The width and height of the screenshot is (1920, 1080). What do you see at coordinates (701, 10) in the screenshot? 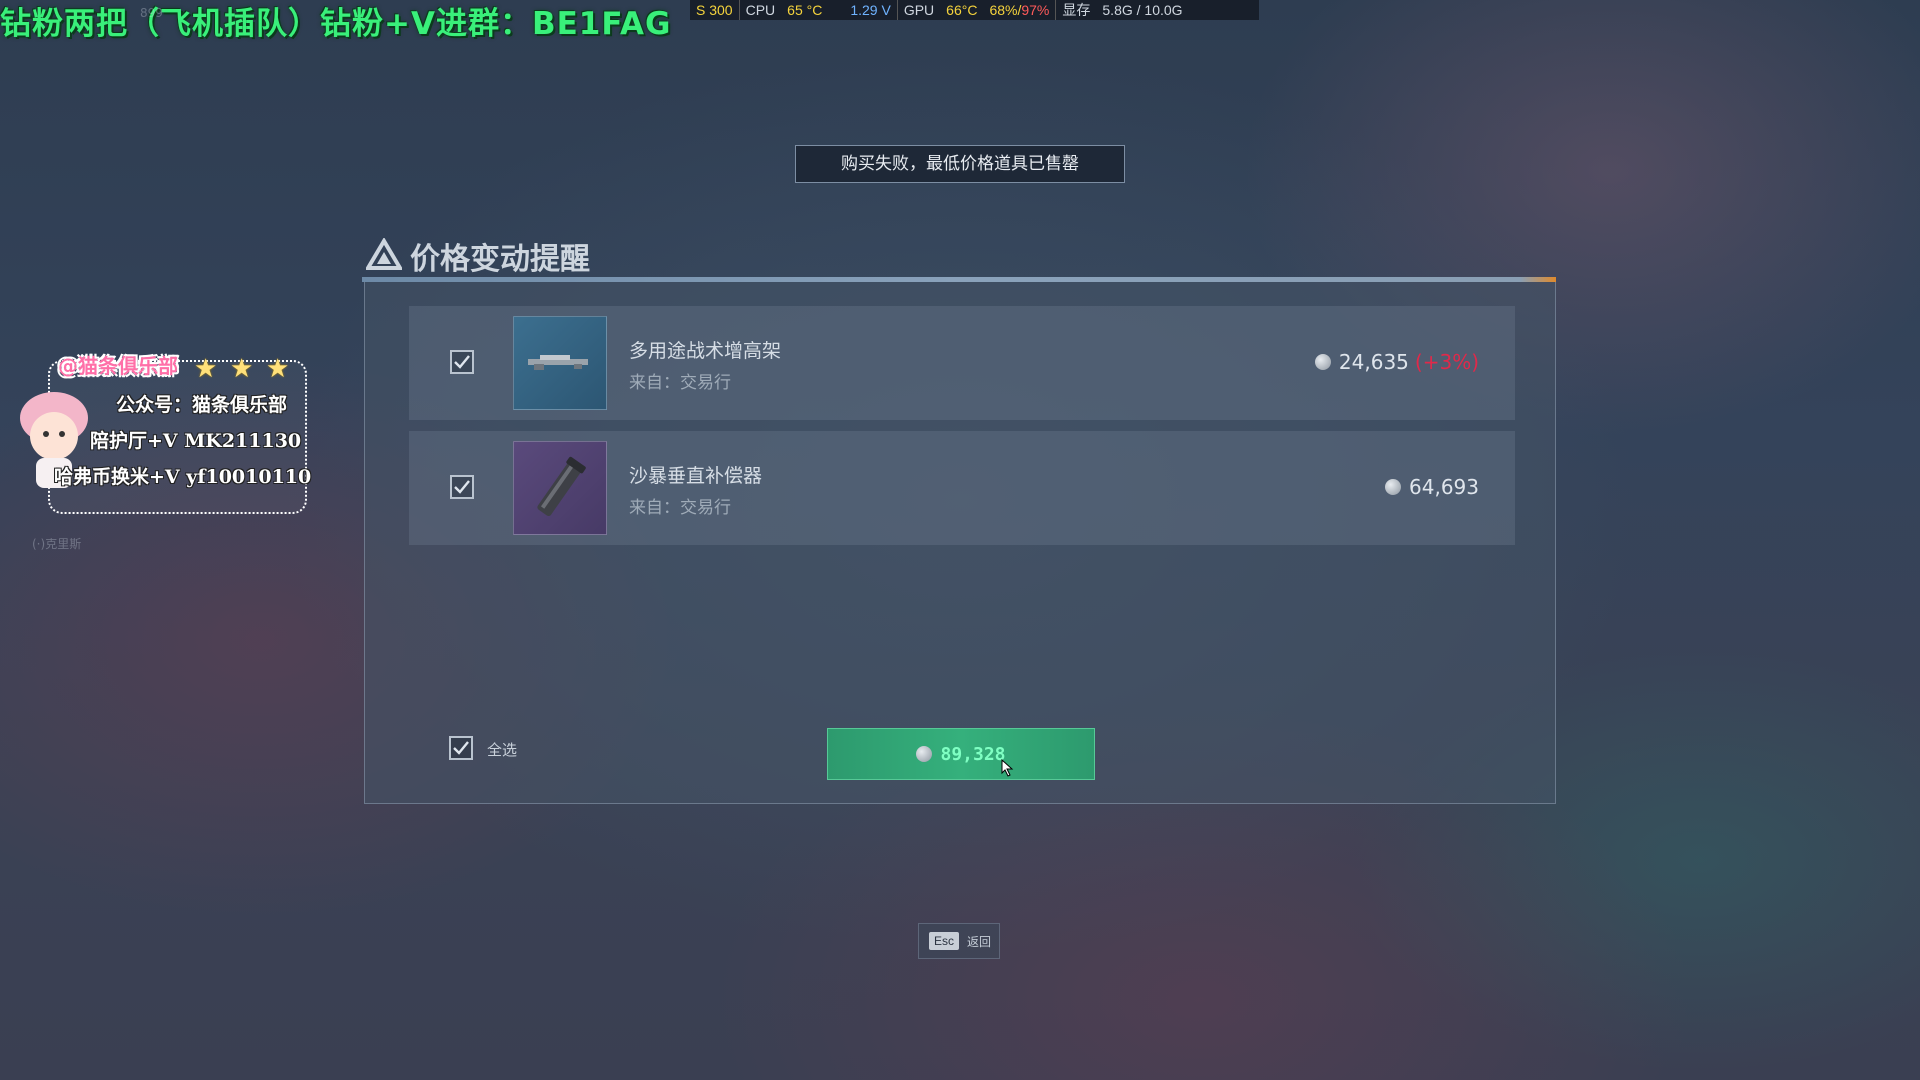
I see `fps-label: S` at bounding box center [701, 10].